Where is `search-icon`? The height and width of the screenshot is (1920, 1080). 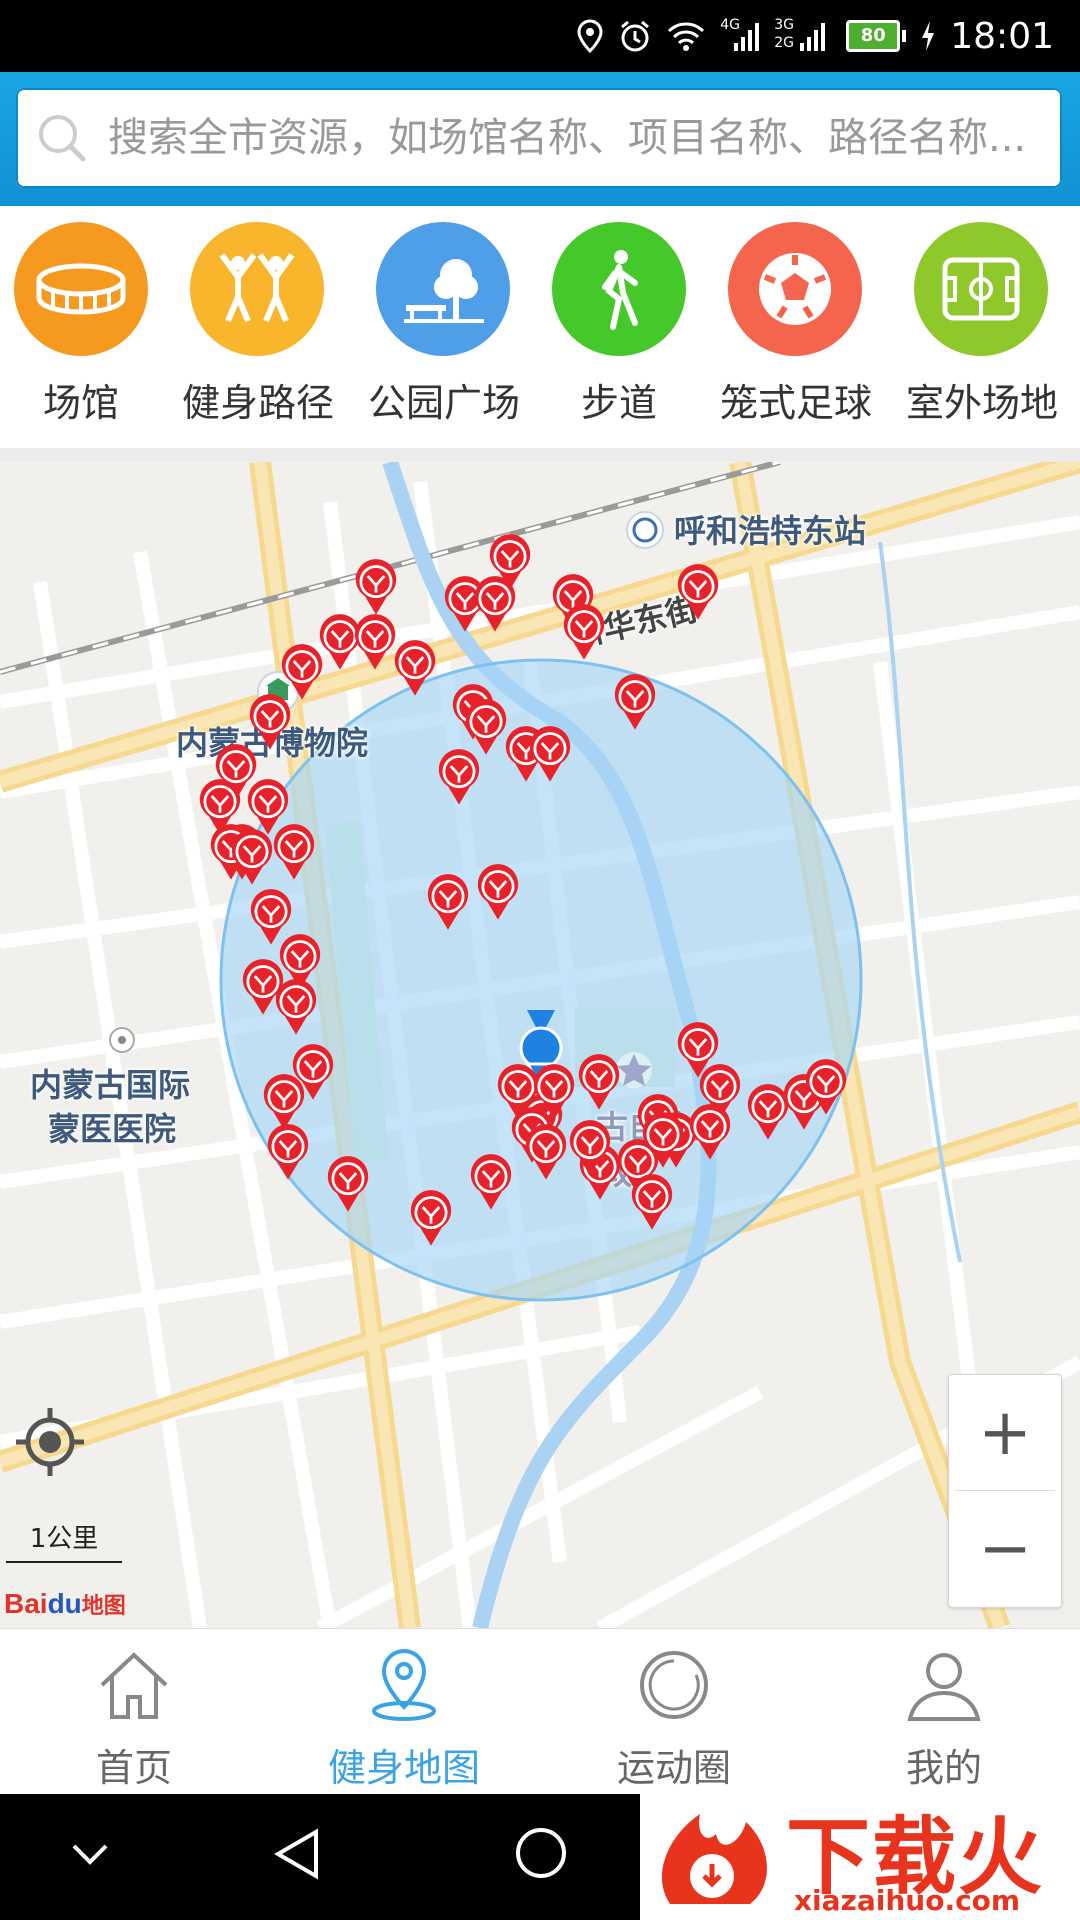
search-icon is located at coordinates (62, 138).